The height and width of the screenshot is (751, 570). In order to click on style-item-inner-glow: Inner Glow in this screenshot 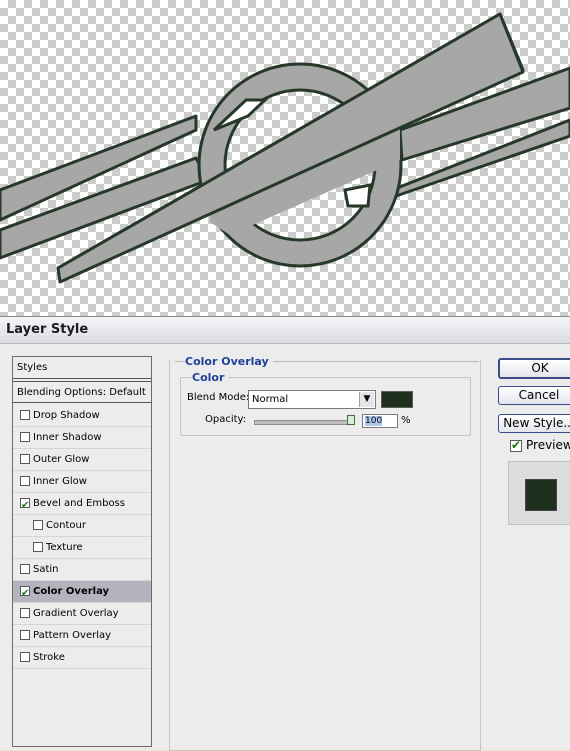, I will do `click(82, 482)`.